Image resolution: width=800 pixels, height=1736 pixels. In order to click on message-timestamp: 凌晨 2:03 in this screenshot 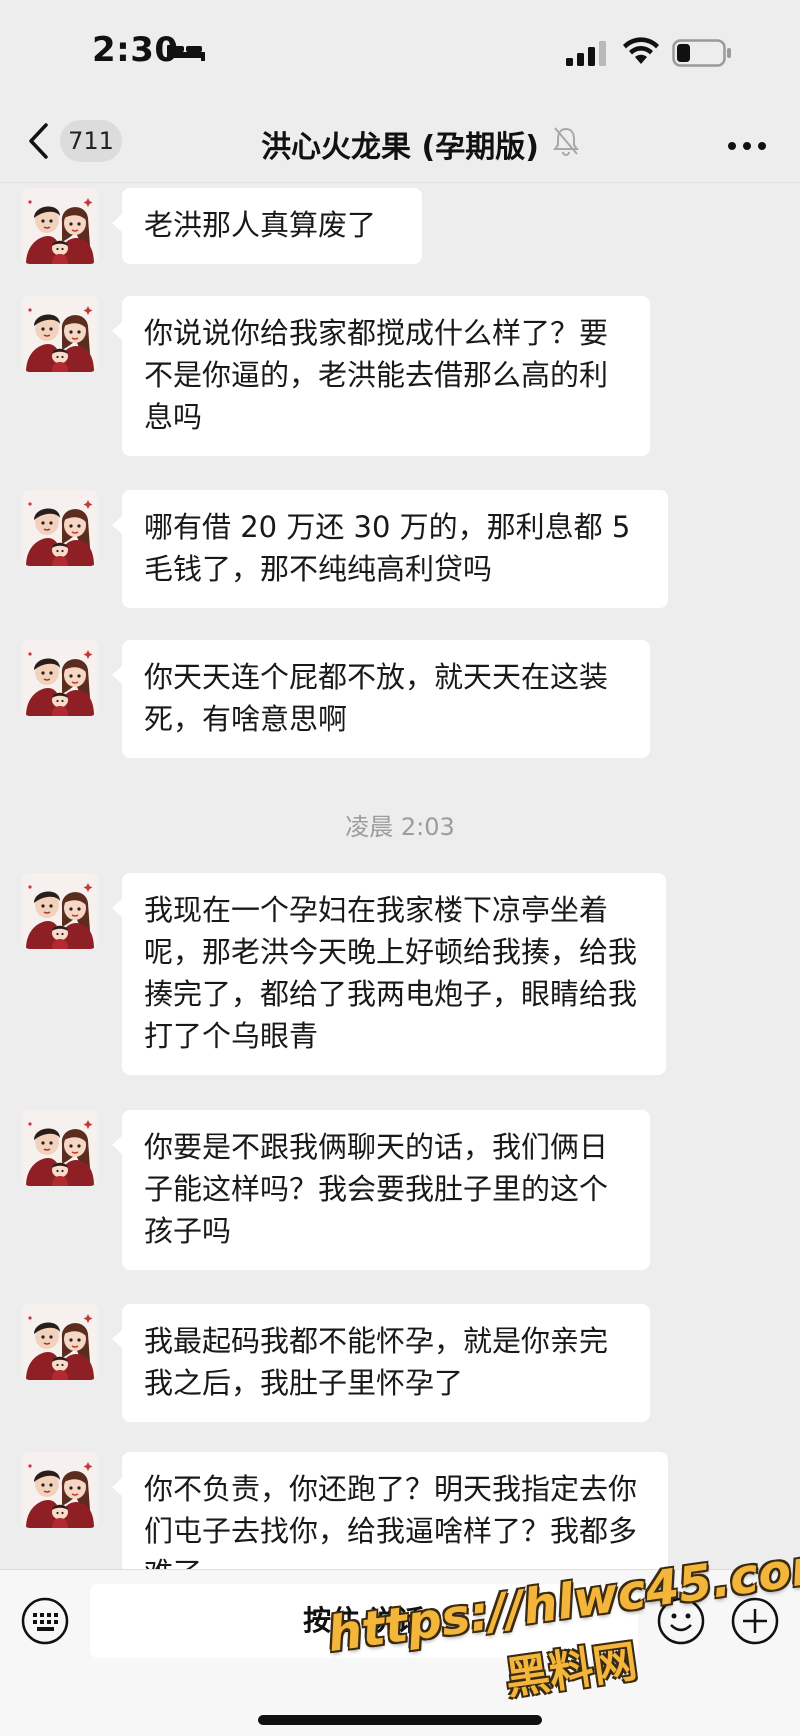, I will do `click(400, 827)`.